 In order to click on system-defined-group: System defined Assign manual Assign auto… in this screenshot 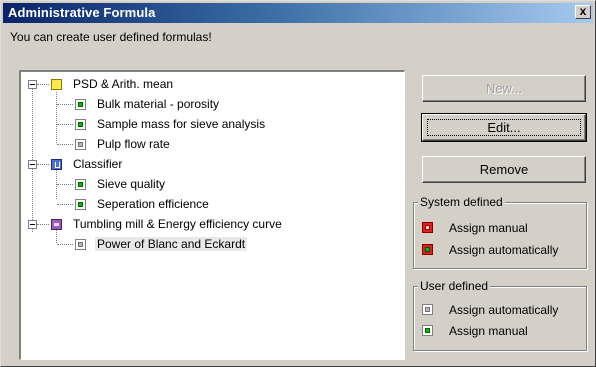, I will do `click(500, 232)`.